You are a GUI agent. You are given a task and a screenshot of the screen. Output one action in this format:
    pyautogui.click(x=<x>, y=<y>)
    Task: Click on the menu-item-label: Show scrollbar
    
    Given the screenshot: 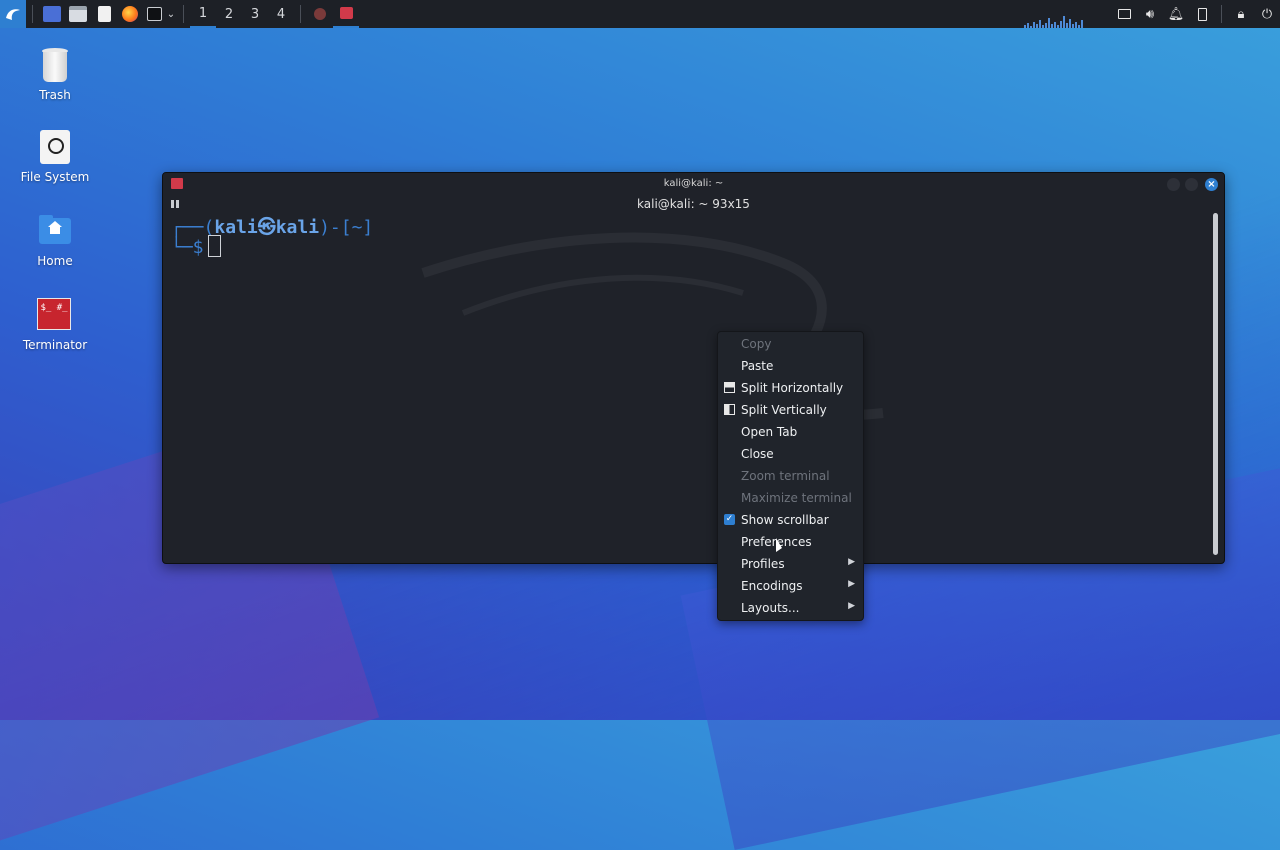 What is the action you would take?
    pyautogui.click(x=785, y=520)
    